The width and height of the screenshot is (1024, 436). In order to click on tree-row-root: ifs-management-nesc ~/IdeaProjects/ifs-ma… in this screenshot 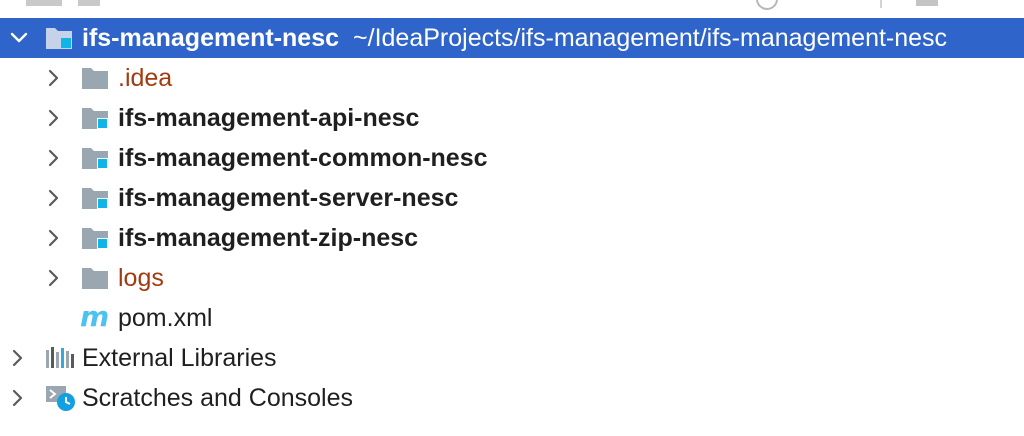, I will do `click(512, 38)`.